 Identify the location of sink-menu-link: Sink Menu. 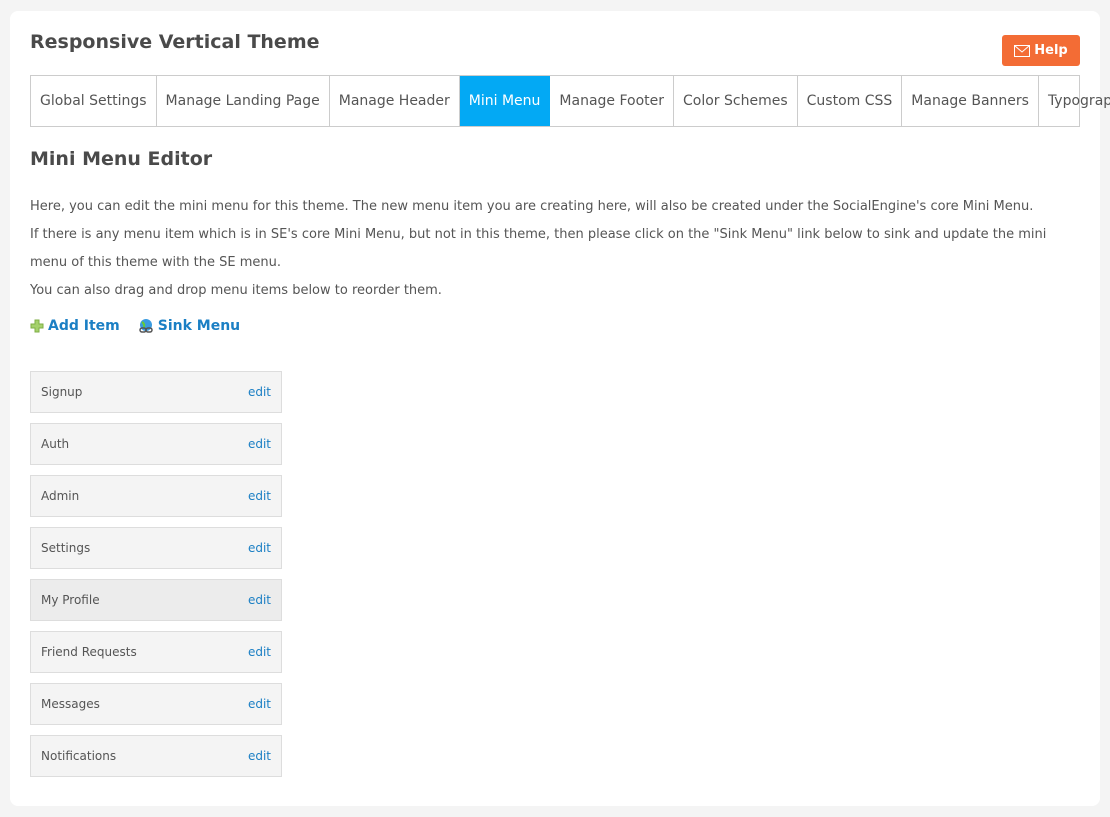
(189, 326).